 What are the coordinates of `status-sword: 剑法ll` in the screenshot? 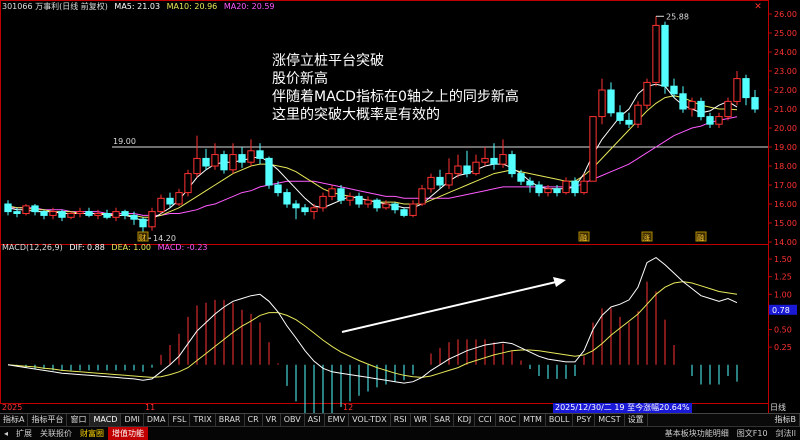 It's located at (786, 433).